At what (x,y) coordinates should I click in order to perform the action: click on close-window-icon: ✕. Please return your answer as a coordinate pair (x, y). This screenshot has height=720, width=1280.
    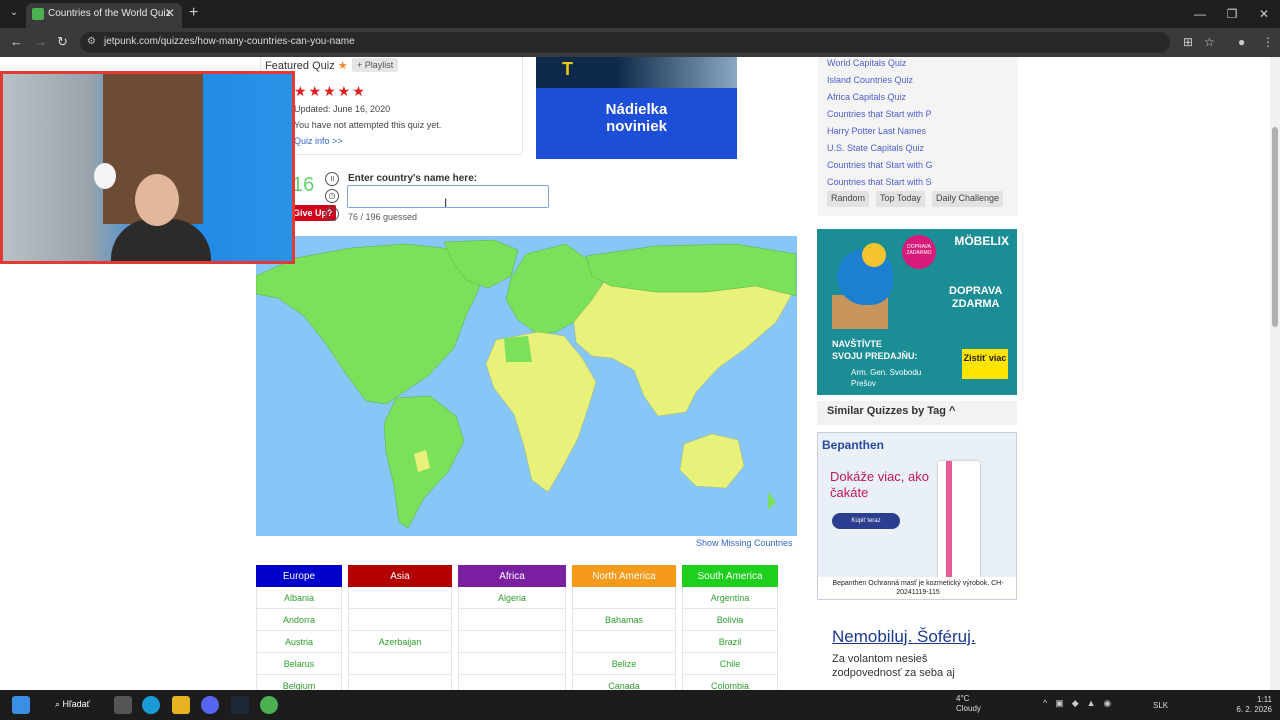
    Looking at the image, I should click on (1264, 14).